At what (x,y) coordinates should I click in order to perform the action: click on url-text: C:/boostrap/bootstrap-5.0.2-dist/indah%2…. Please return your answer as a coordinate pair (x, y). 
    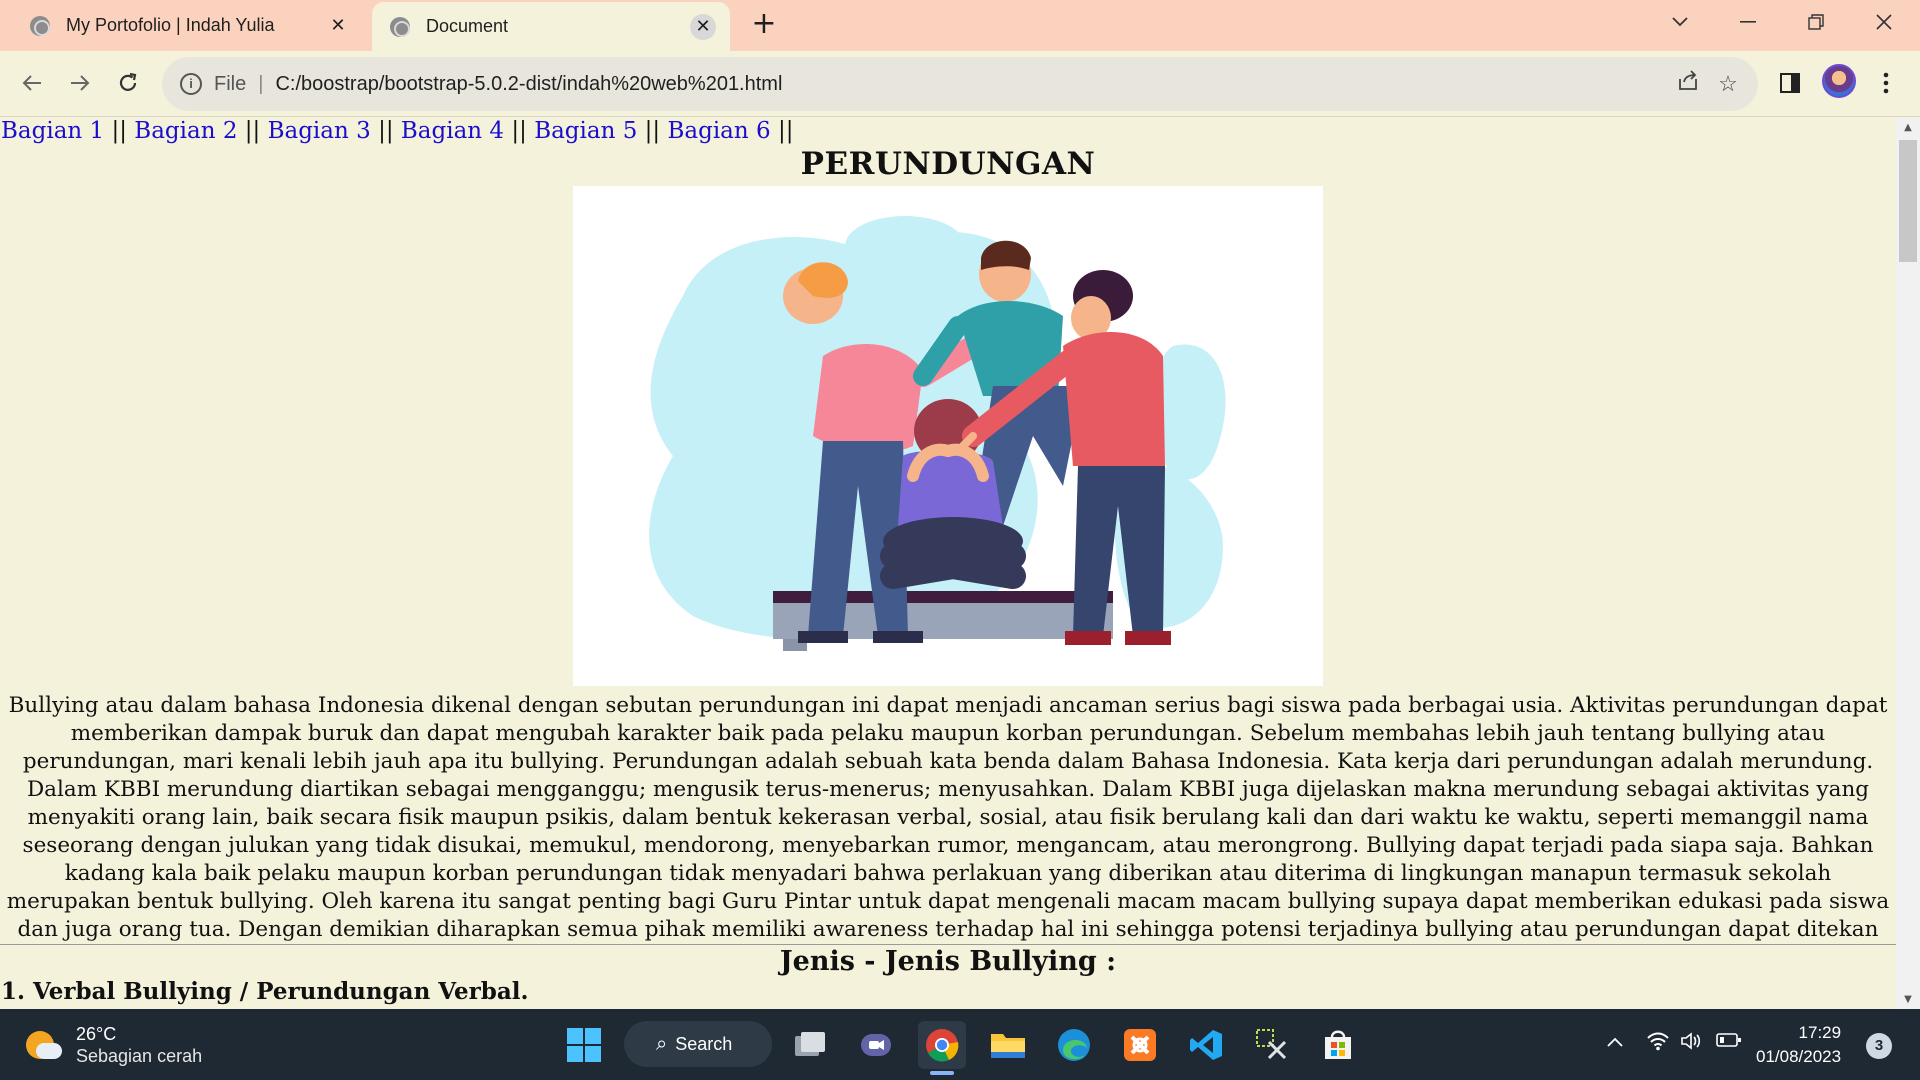
    Looking at the image, I should click on (971, 84).